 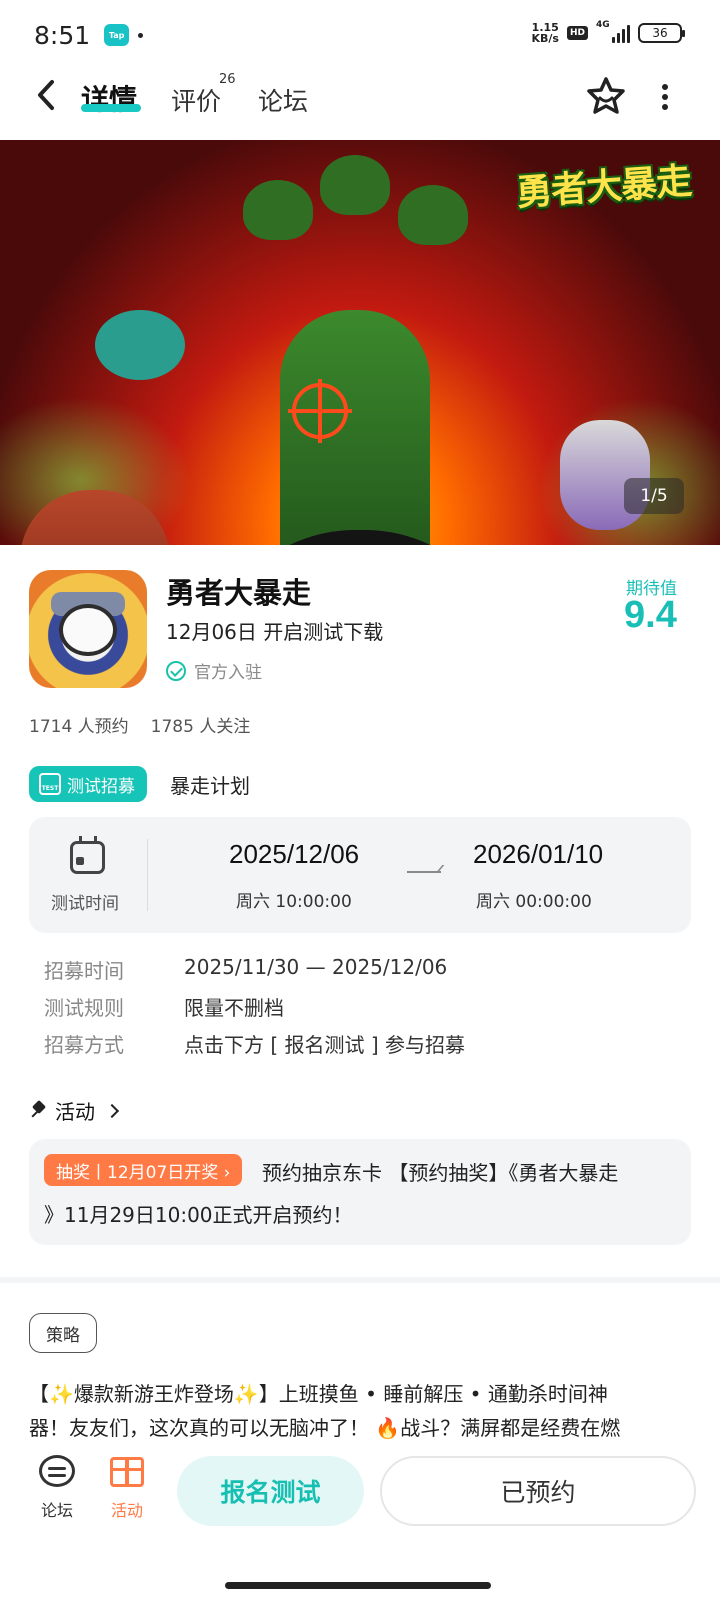 What do you see at coordinates (101, 786) in the screenshot?
I see `test-recruit-label: 测试招募` at bounding box center [101, 786].